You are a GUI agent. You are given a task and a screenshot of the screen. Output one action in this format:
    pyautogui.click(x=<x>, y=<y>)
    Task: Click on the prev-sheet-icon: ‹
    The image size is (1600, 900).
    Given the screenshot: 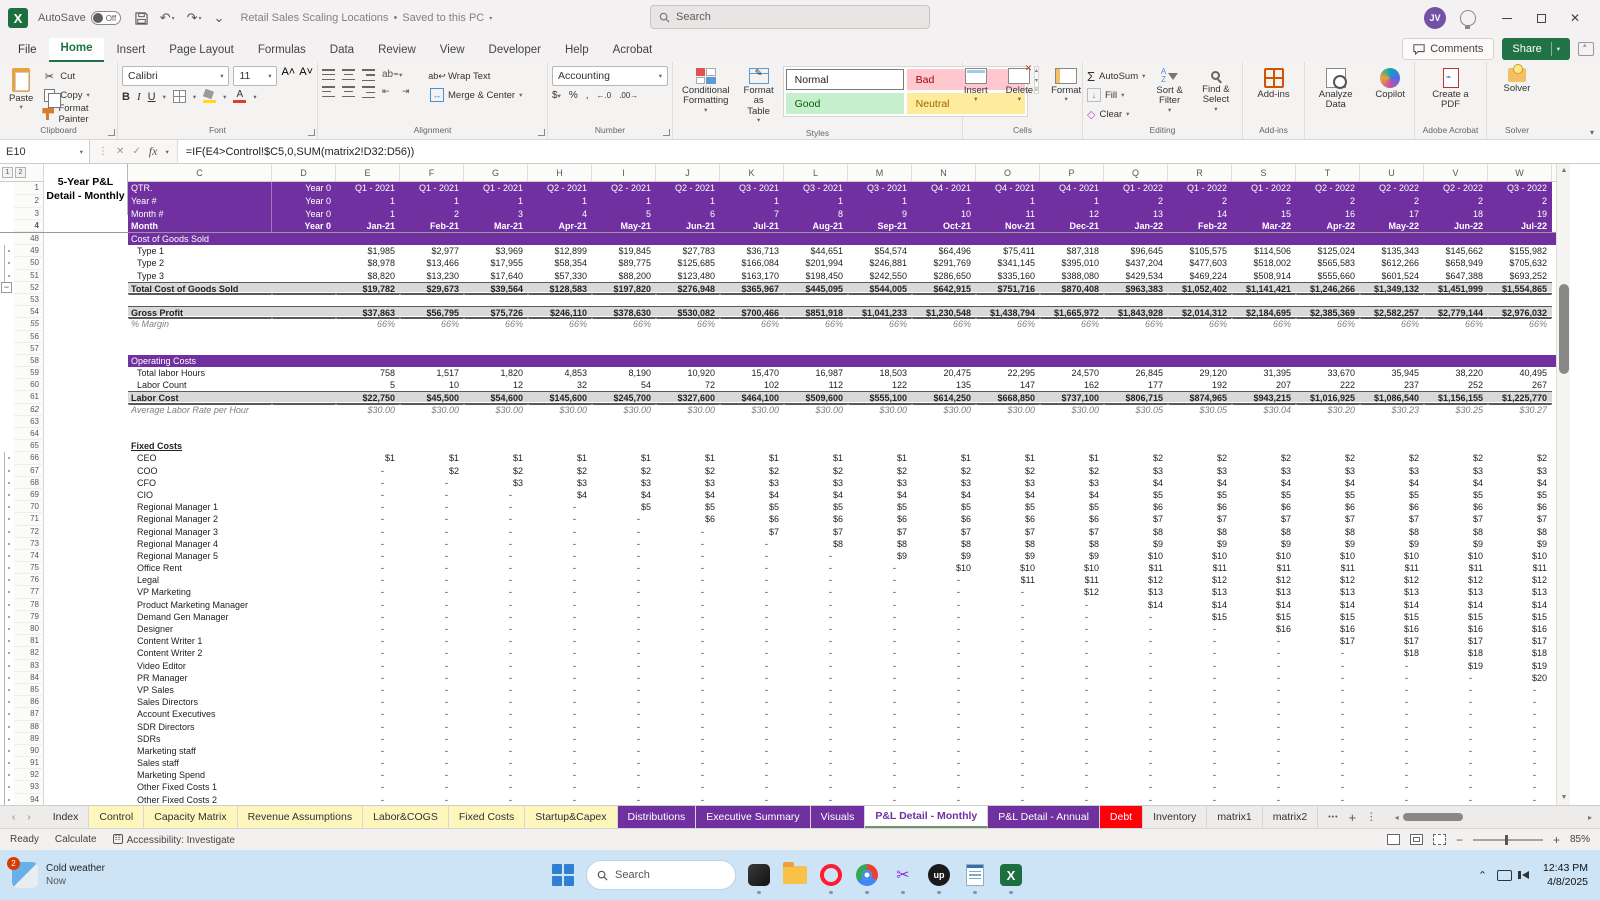 What is the action you would take?
    pyautogui.click(x=13, y=817)
    